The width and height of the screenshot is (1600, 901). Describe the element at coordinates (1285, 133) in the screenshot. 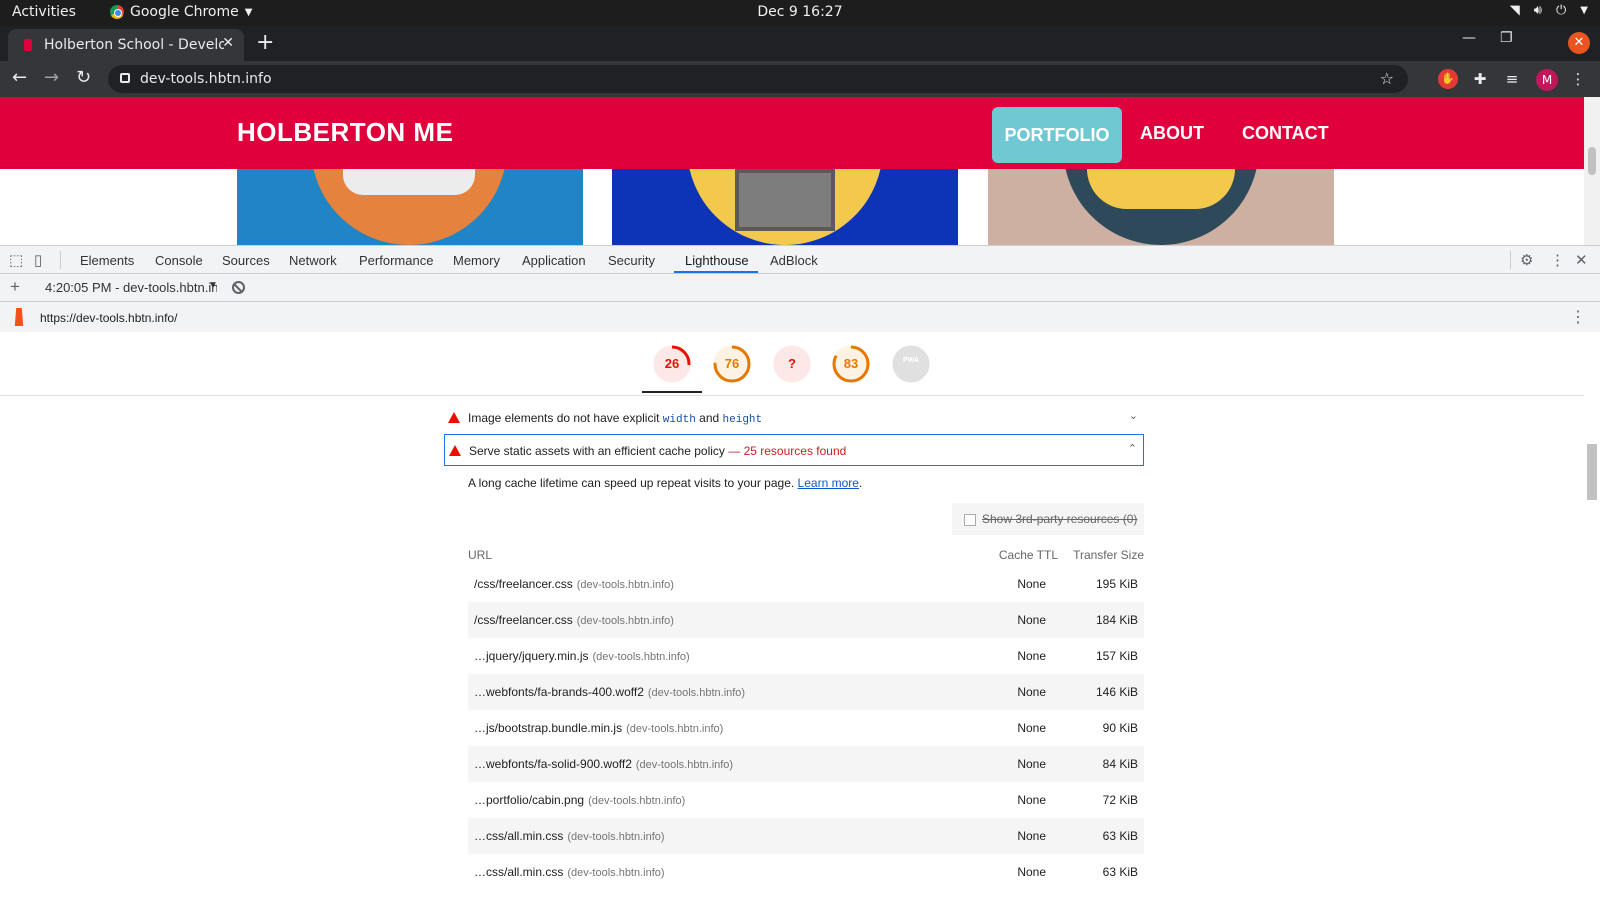

I see `nav-contact: CONTACT` at that location.